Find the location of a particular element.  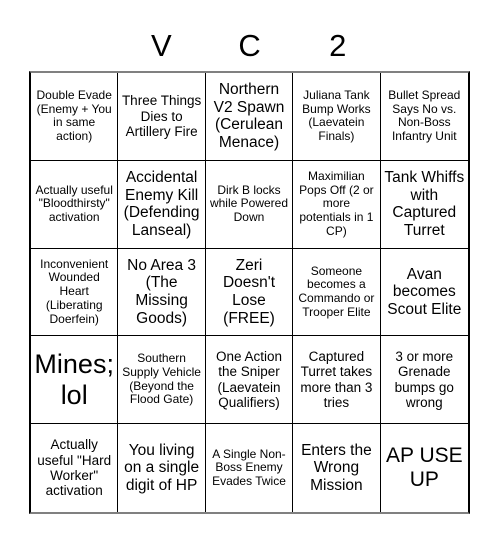

bingo-cell: No Area 3 (The Missing Goods) is located at coordinates (162, 292).